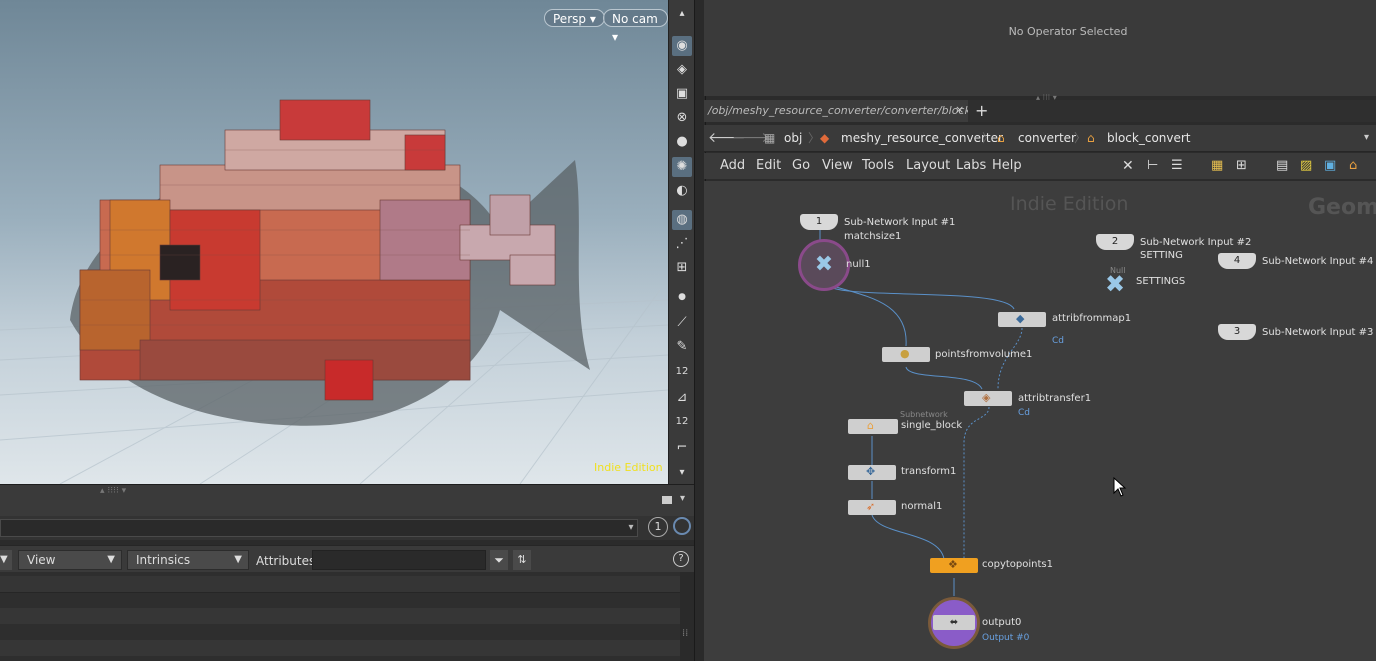 The width and height of the screenshot is (1376, 661). Describe the element at coordinates (685, 633) in the screenshot. I see `resize-grip-icon: ⁞⁞` at that location.